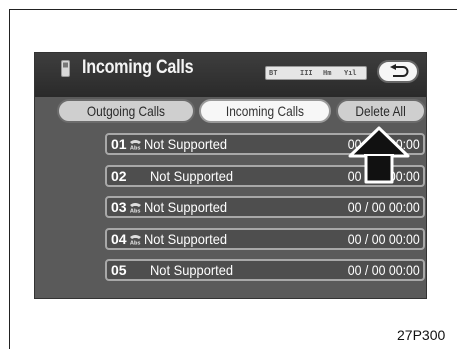 This screenshot has height=354, width=457. Describe the element at coordinates (265, 207) in the screenshot. I see `call-row-03: 03 Abs Not Supported 00 / 00 00:00` at that location.